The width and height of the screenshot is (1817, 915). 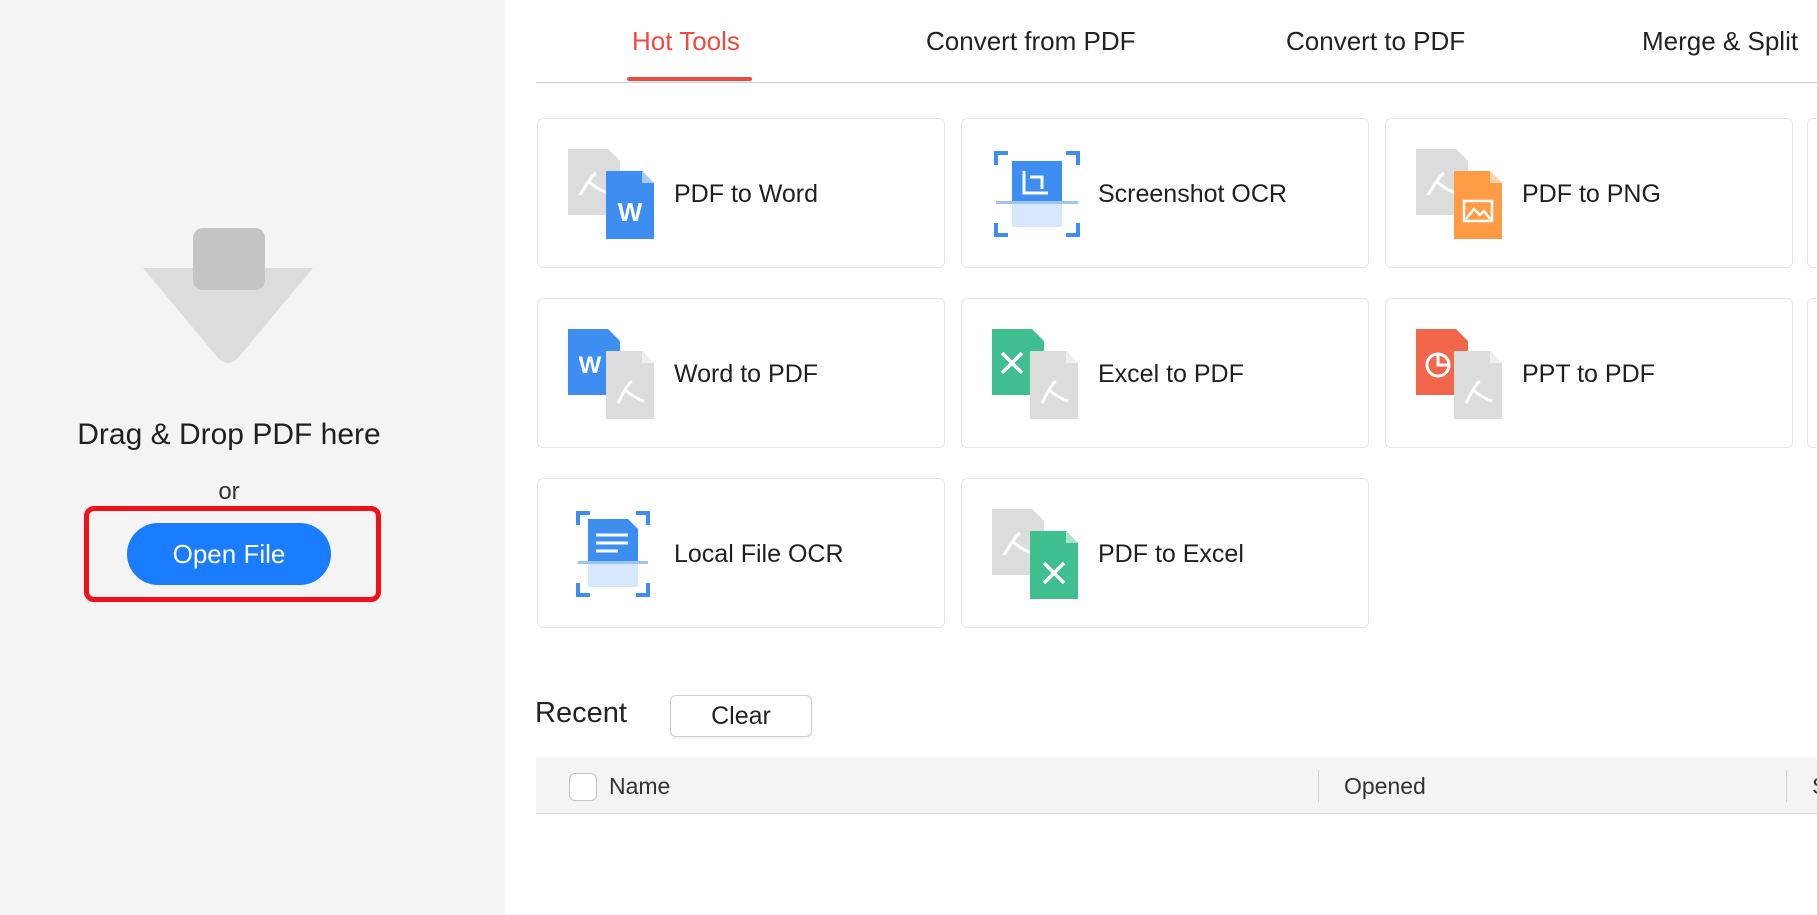 I want to click on column-header-name: Name, so click(x=639, y=786).